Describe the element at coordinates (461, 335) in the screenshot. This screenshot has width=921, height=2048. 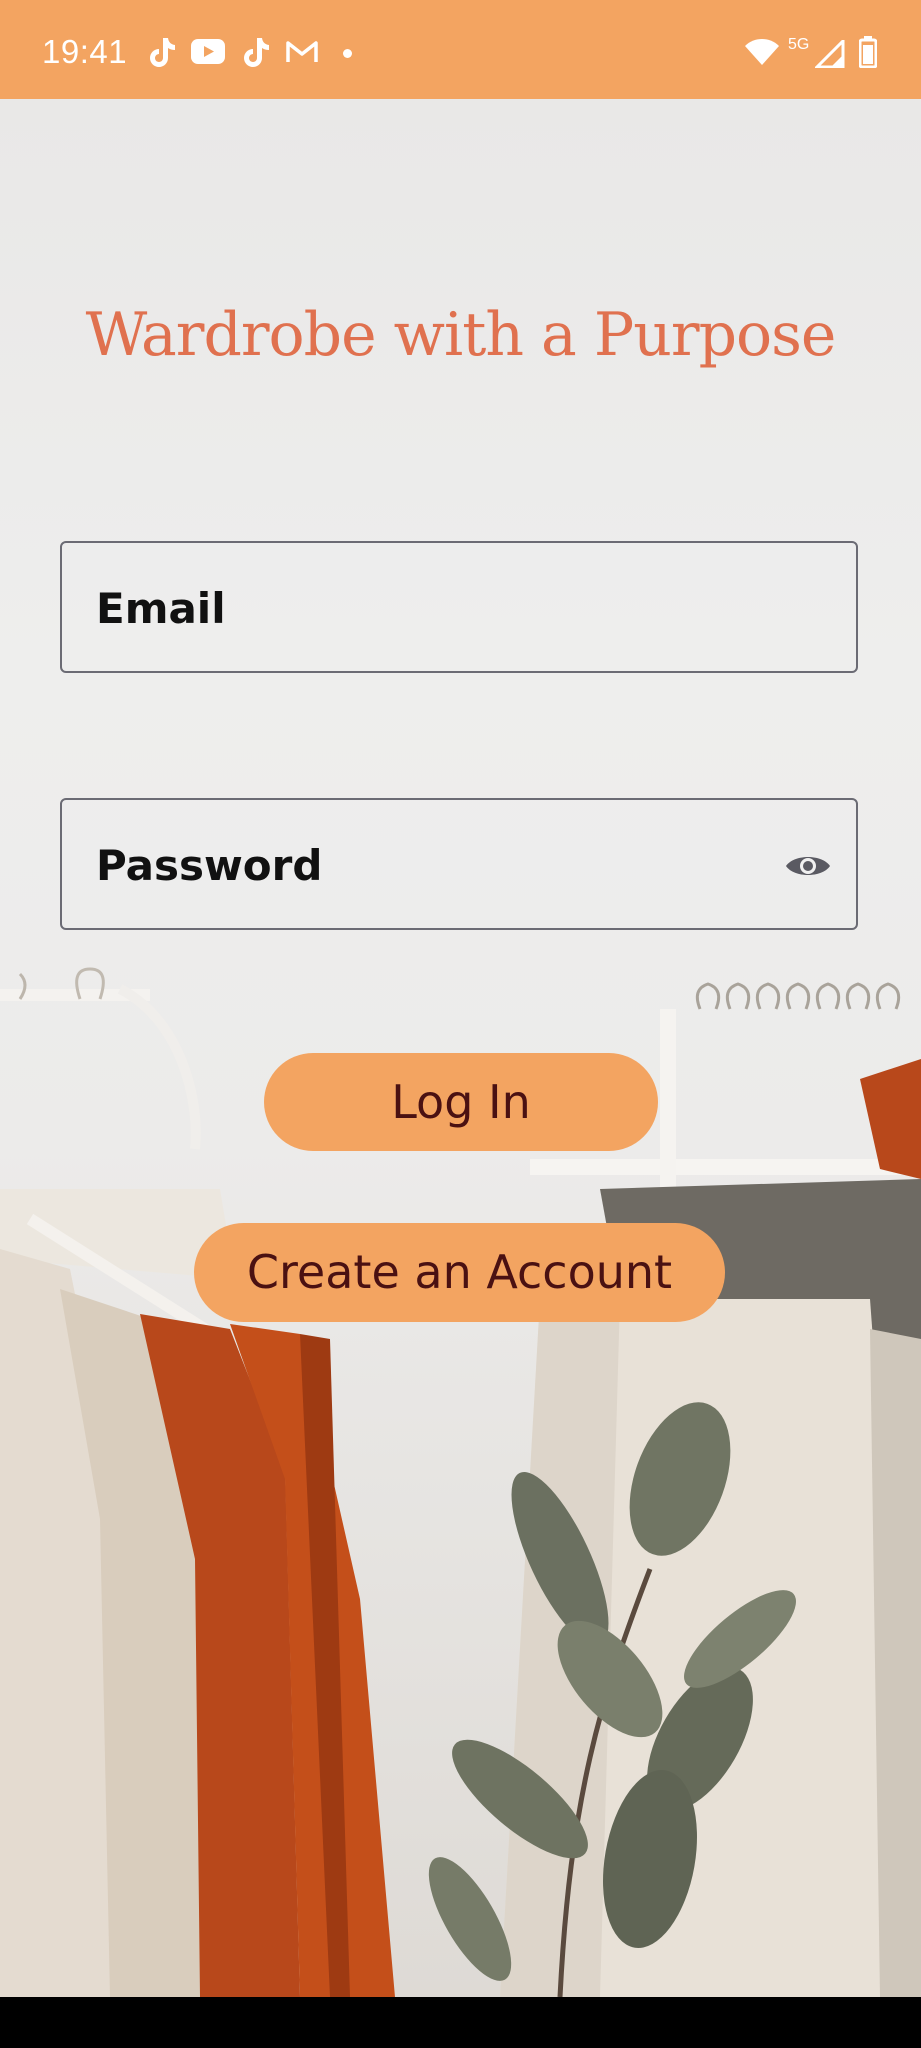
I see `app-title: Wardrobe with a Purpose` at that location.